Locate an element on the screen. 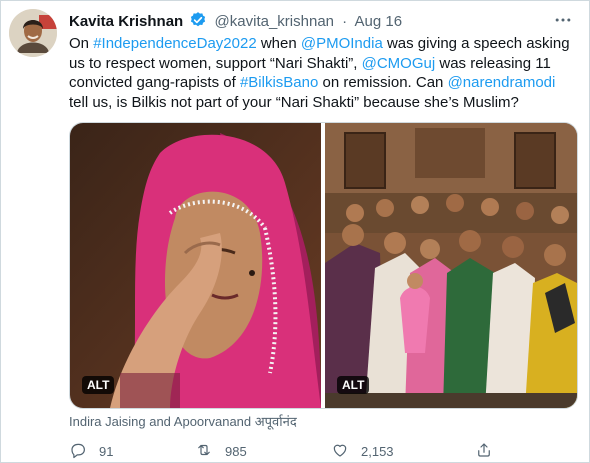 This screenshot has height=463, width=590. author-name: Kavita Krishnan is located at coordinates (126, 21).